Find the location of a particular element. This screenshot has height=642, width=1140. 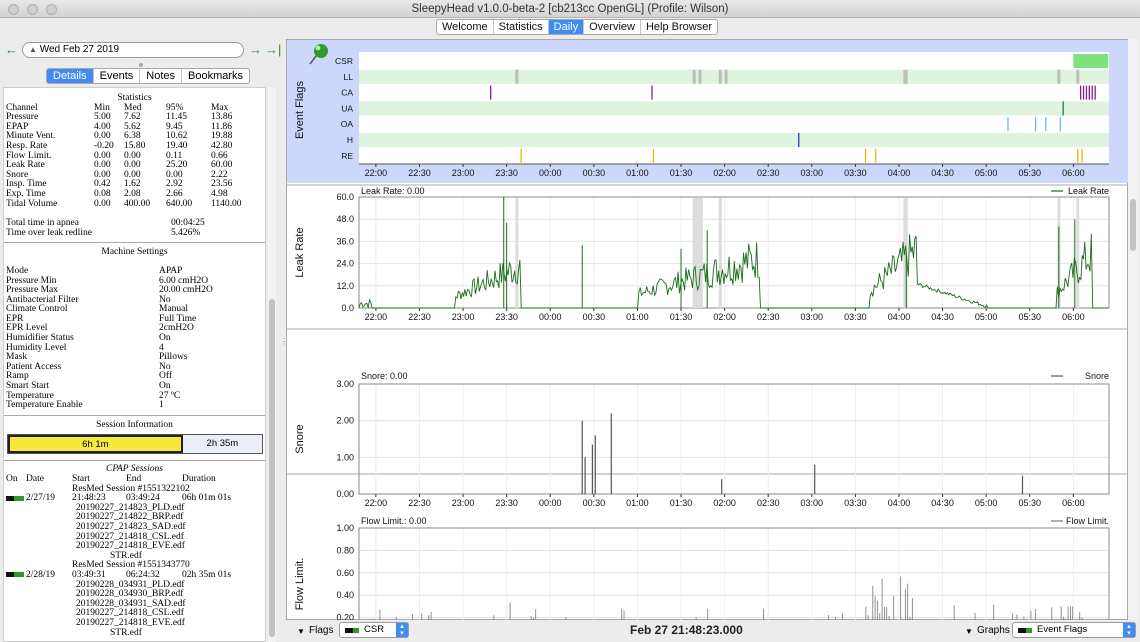

flags-expand-icon: ▼ is located at coordinates (301, 631).